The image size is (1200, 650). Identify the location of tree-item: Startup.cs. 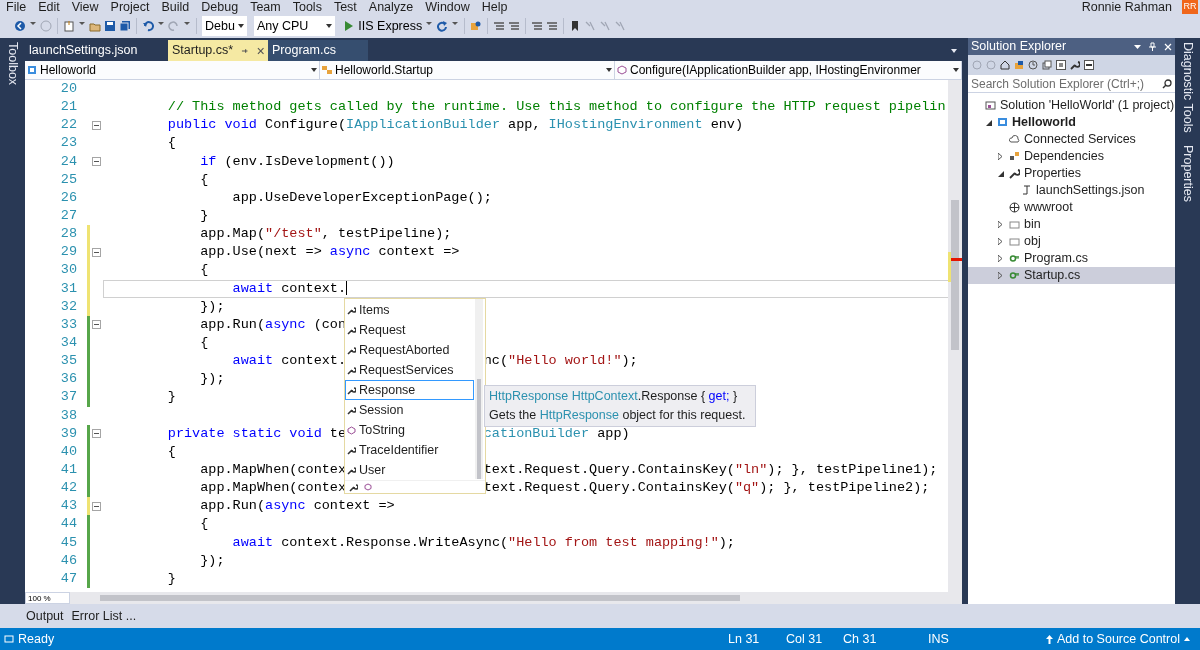
(1071, 275).